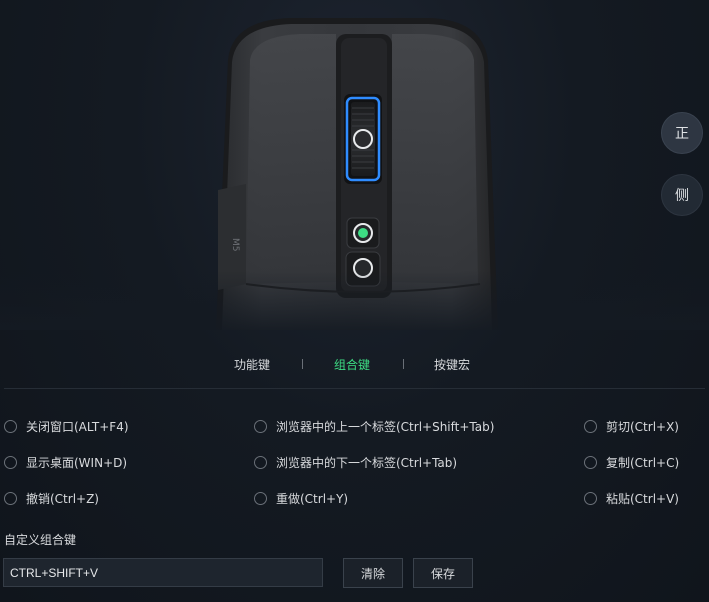 The width and height of the screenshot is (709, 602). I want to click on tab-combo-keys: 组合键, so click(352, 364).